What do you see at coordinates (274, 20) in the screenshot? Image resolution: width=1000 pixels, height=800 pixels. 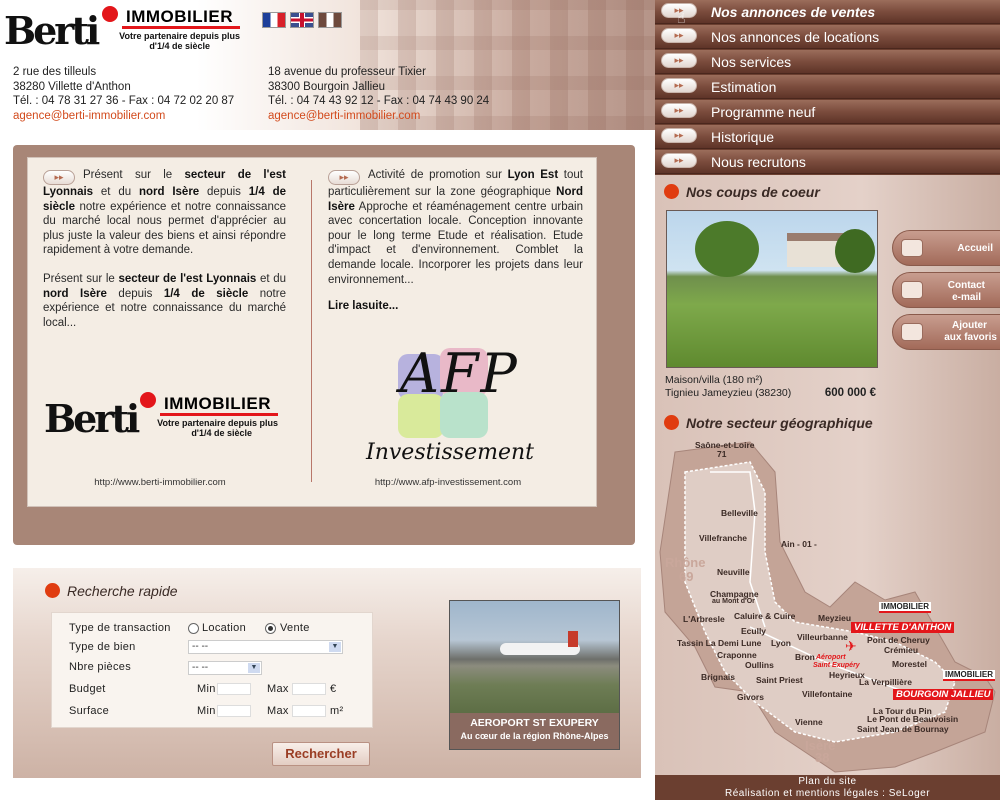 I see `flag-fr-icon` at bounding box center [274, 20].